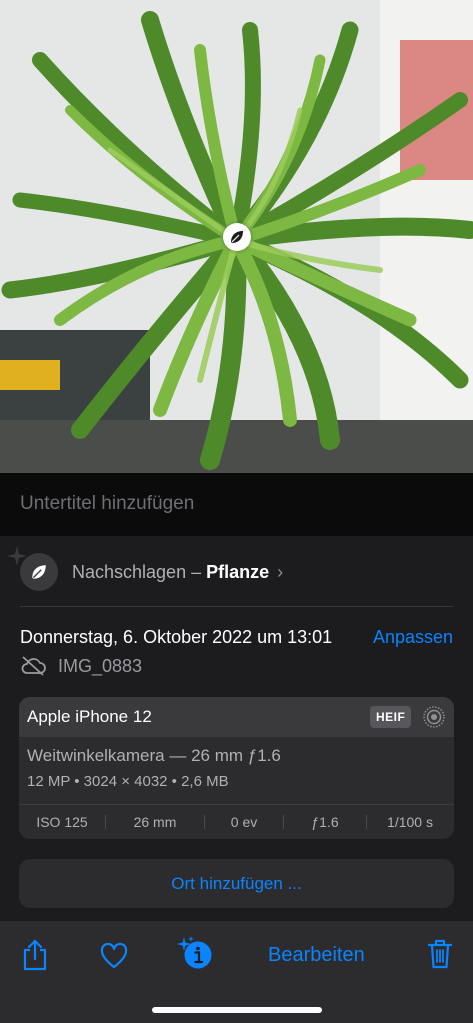 This screenshot has width=473, height=1023. I want to click on device-name: Apple iPhone 12, so click(89, 716).